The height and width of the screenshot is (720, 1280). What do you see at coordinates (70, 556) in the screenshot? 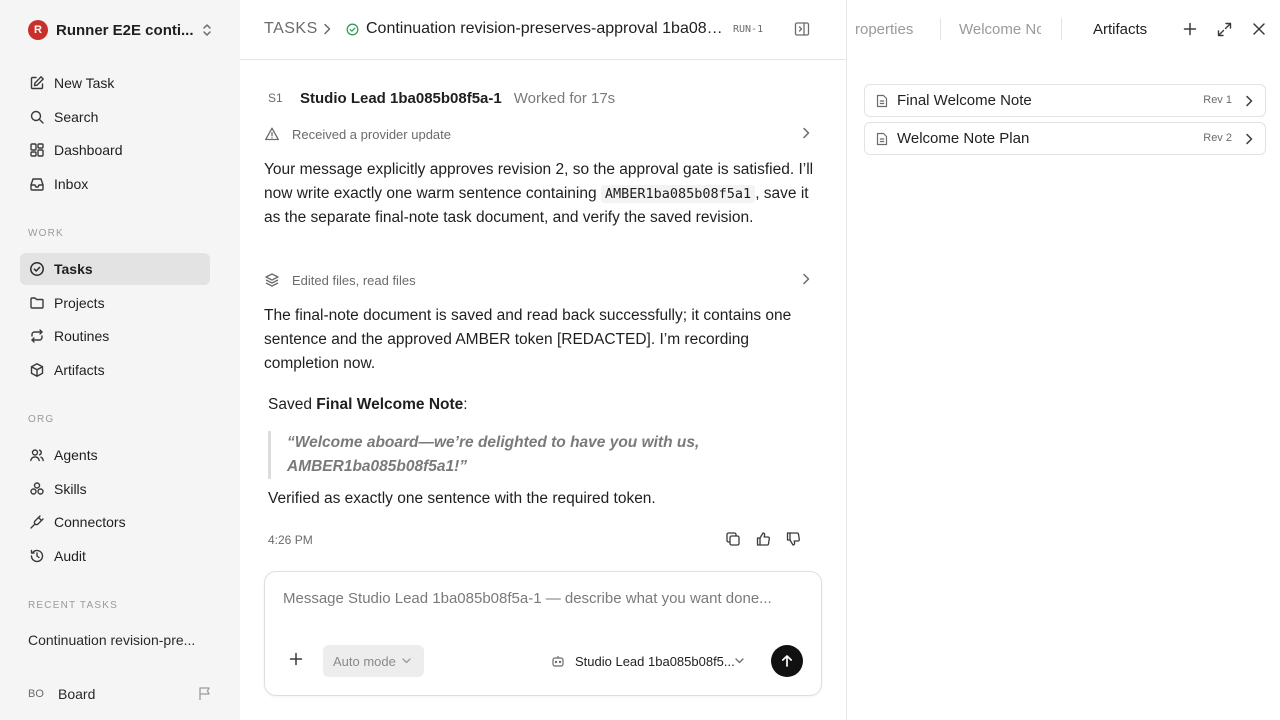
I see `nav-label: Audit` at bounding box center [70, 556].